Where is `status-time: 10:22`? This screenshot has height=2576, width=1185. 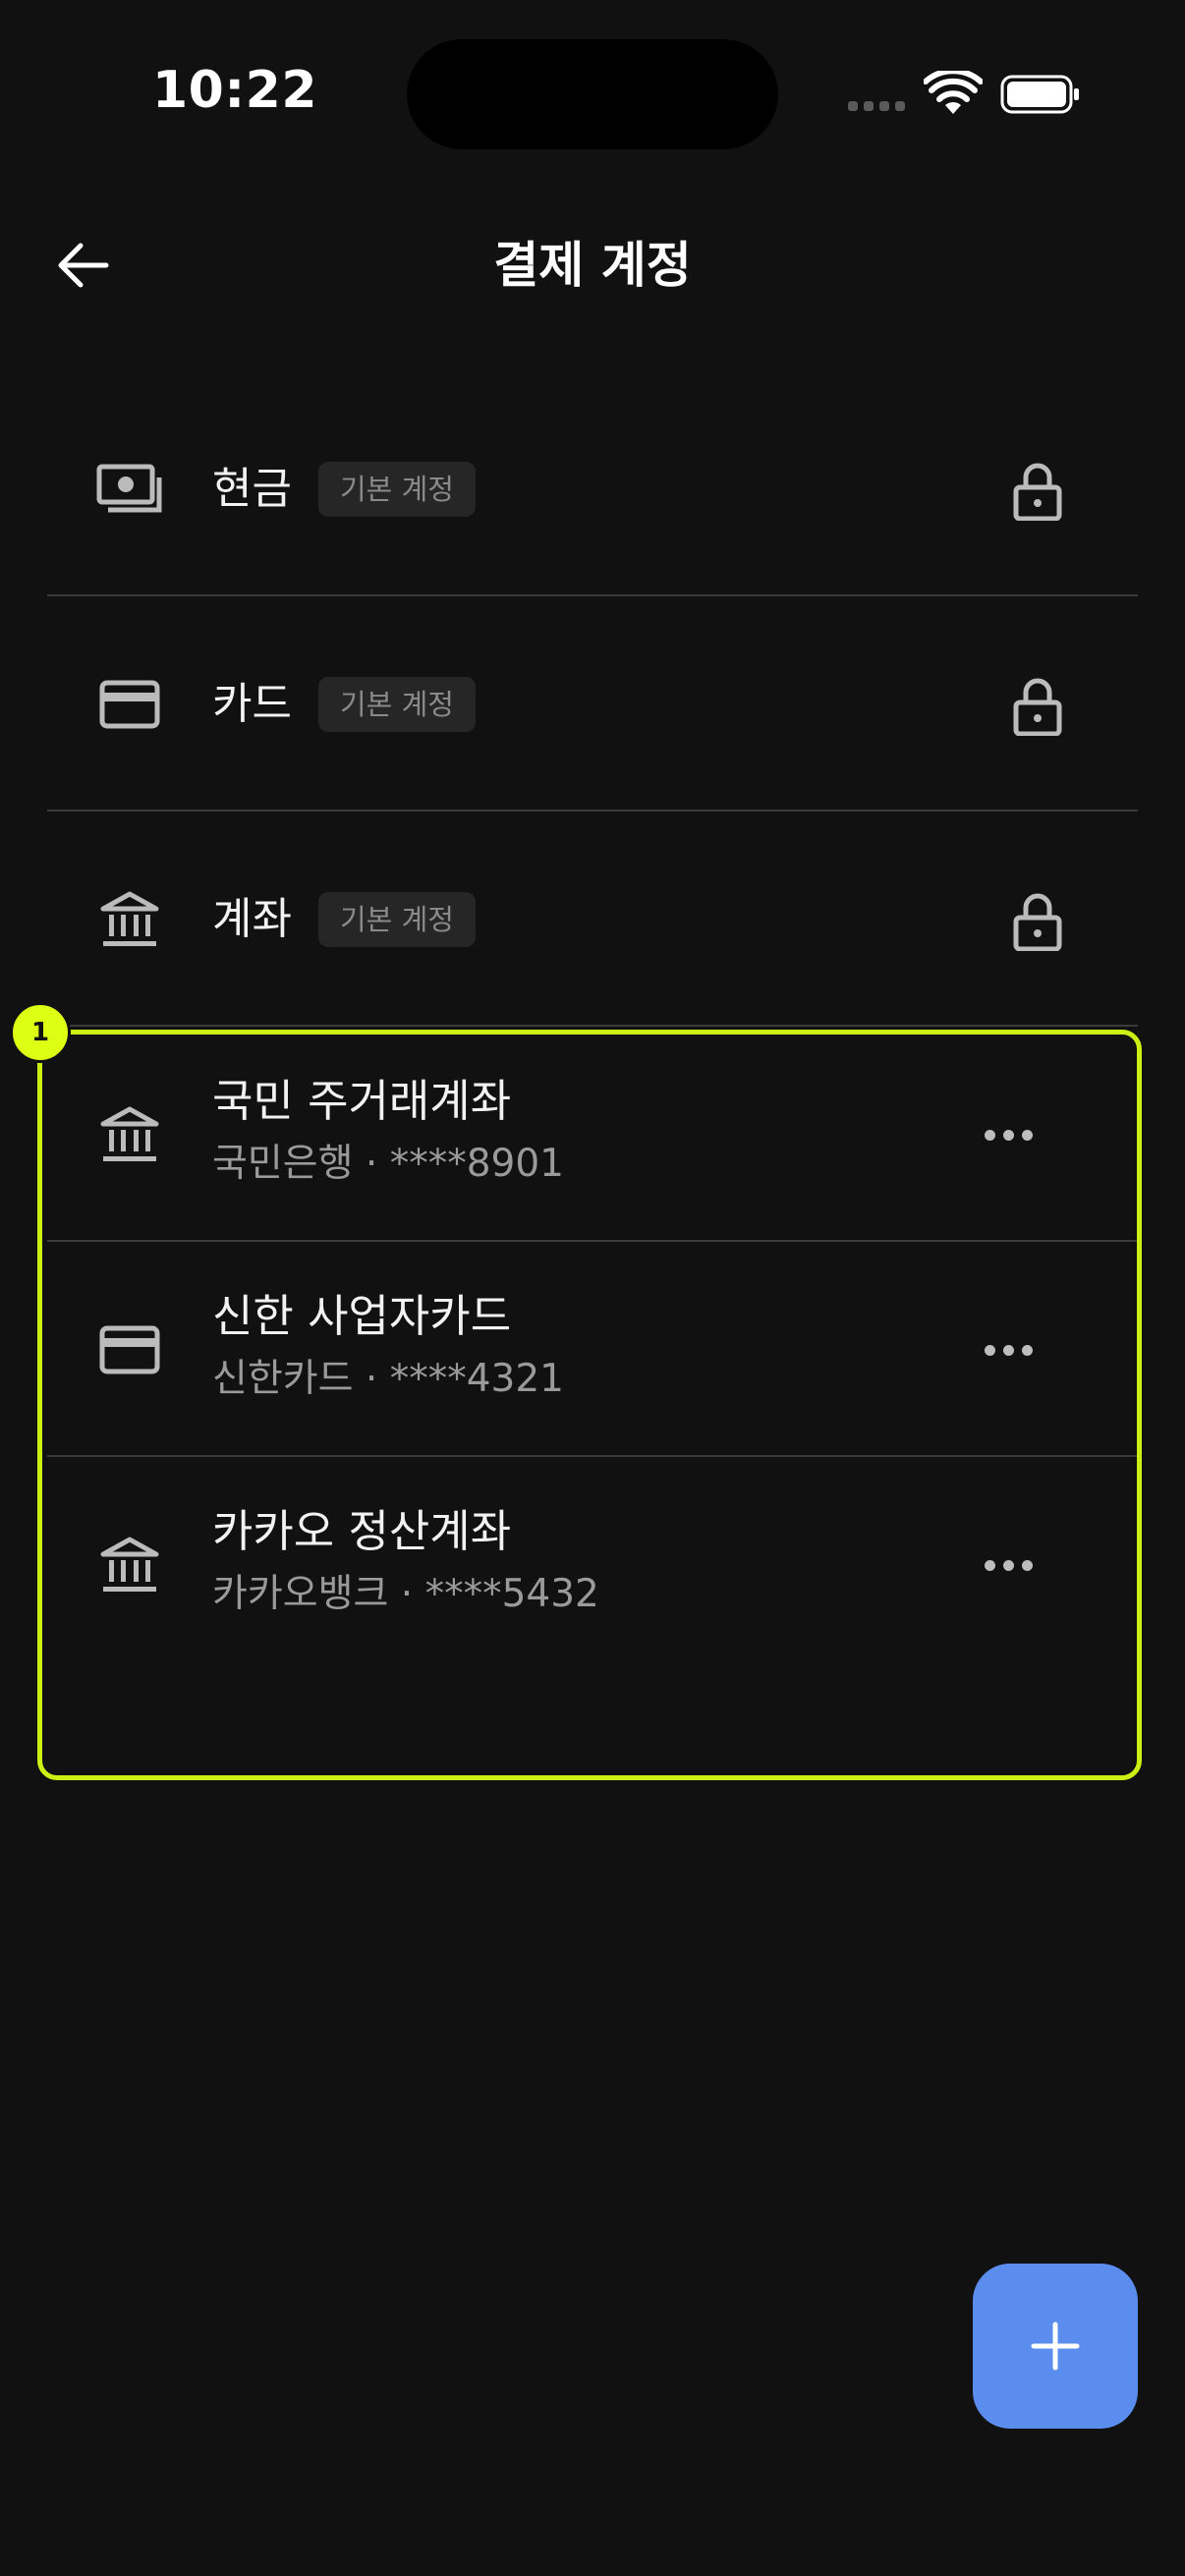
status-time: 10:22 is located at coordinates (235, 90).